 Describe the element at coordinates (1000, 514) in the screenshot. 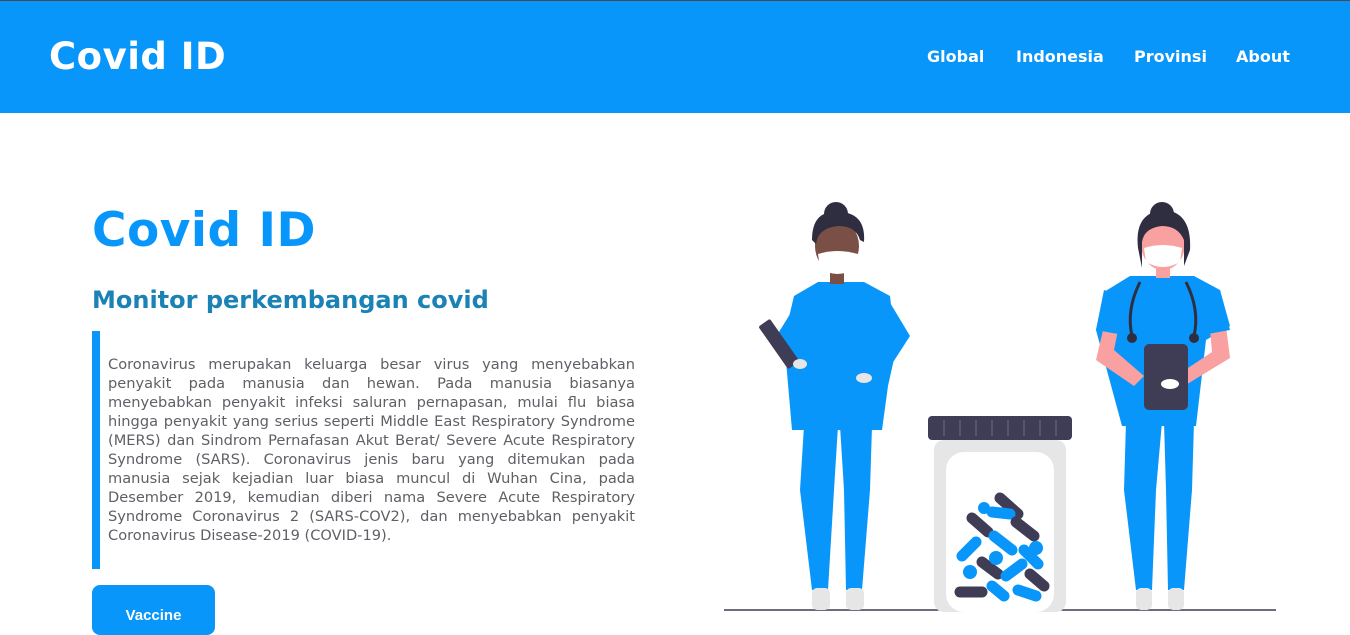

I see `pill-jar` at that location.